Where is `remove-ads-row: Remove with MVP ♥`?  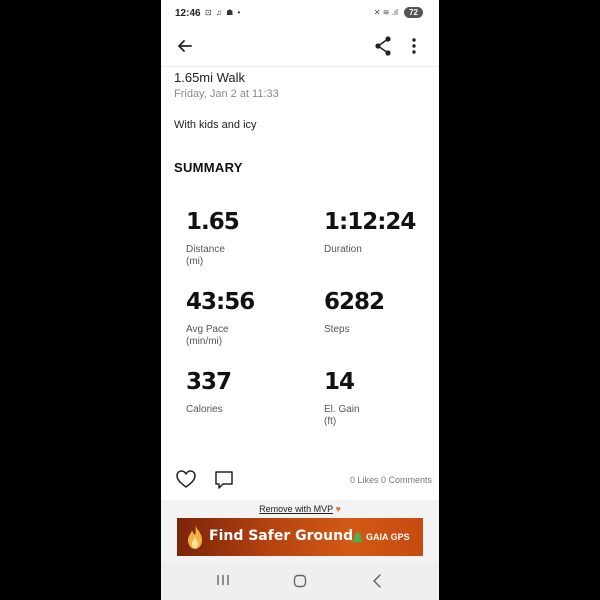
remove-ads-row: Remove with MVP ♥ is located at coordinates (300, 509).